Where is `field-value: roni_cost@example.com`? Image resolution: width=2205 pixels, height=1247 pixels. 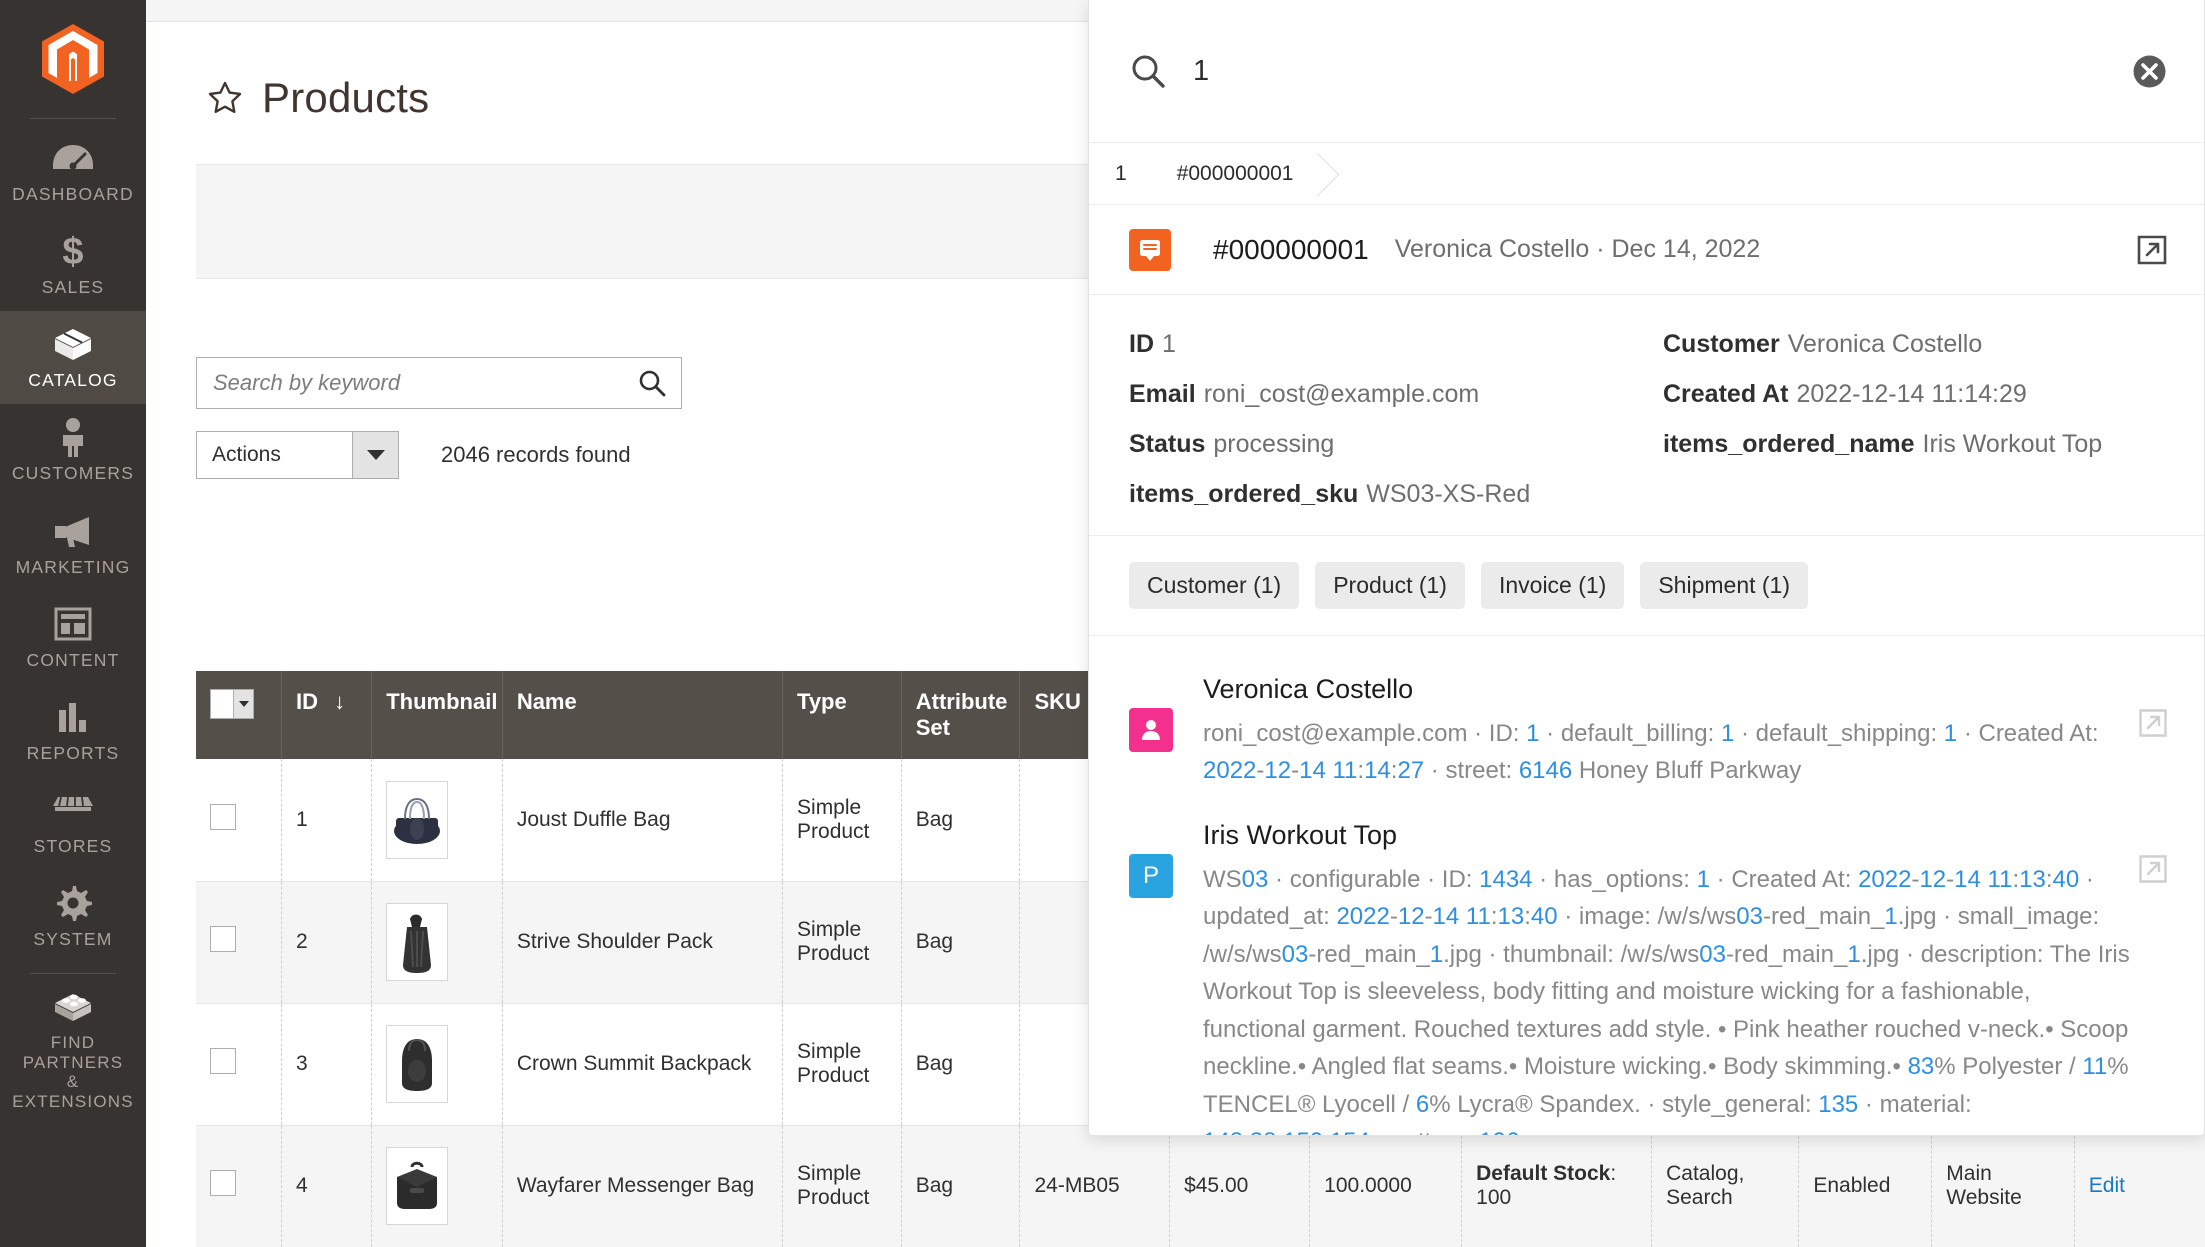 field-value: roni_cost@example.com is located at coordinates (1341, 394).